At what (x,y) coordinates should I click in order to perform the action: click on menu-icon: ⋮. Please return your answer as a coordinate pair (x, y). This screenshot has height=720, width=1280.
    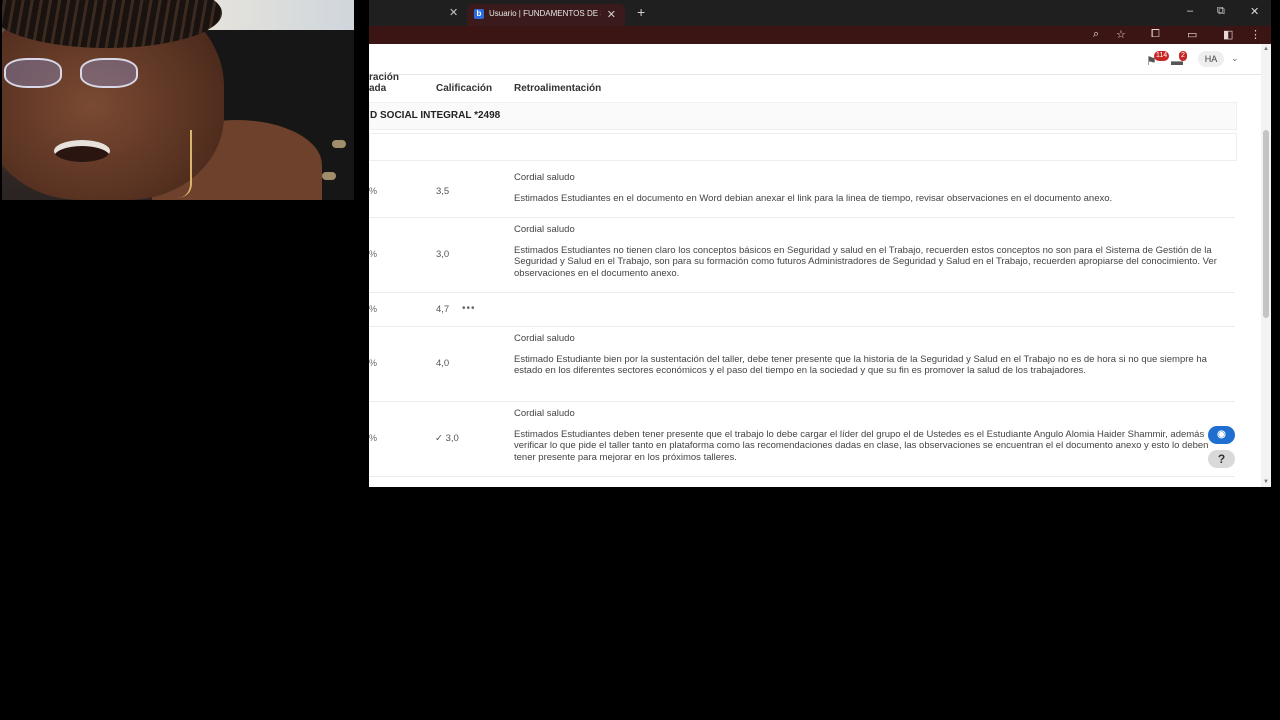
    Looking at the image, I should click on (1255, 34).